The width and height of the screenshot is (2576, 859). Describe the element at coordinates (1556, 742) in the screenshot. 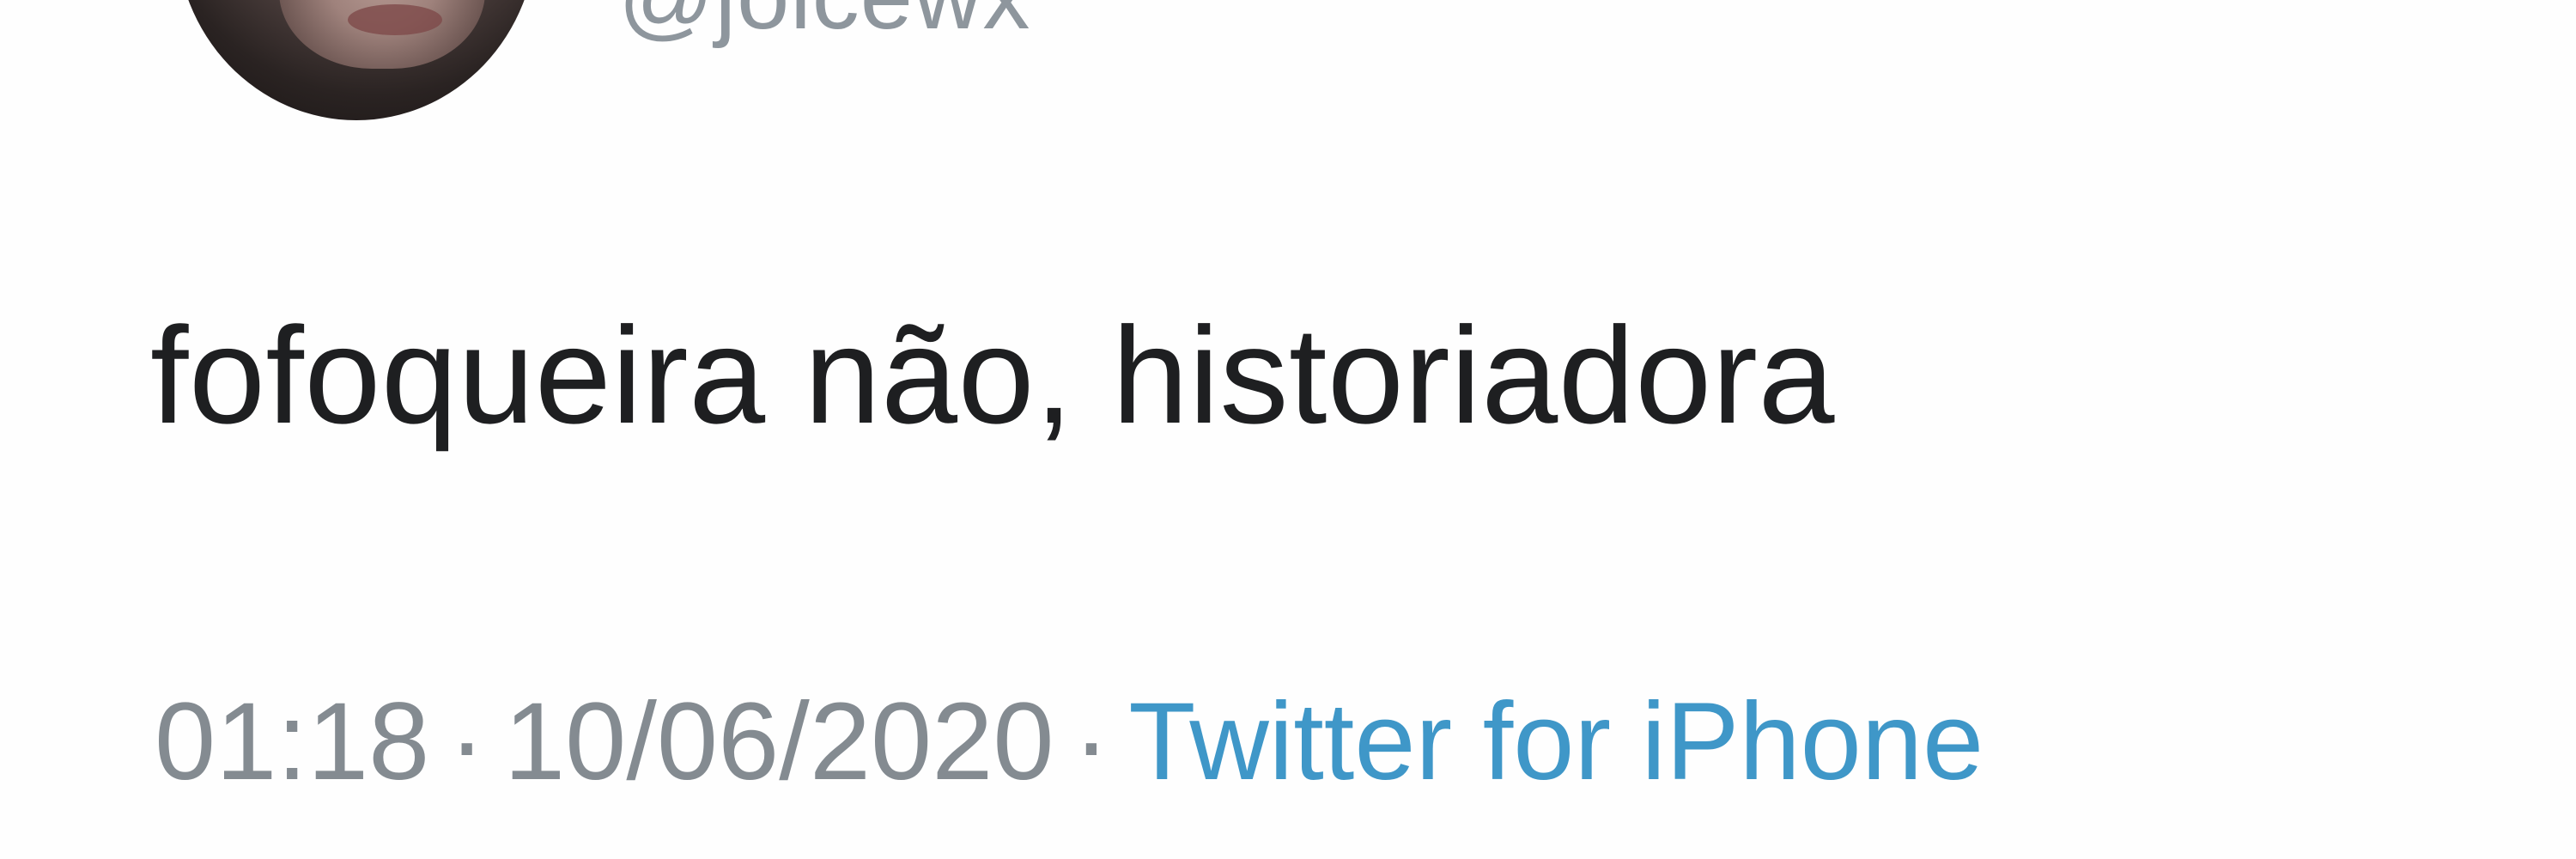

I see `tweet-source-link: Twitter for iPhone` at that location.